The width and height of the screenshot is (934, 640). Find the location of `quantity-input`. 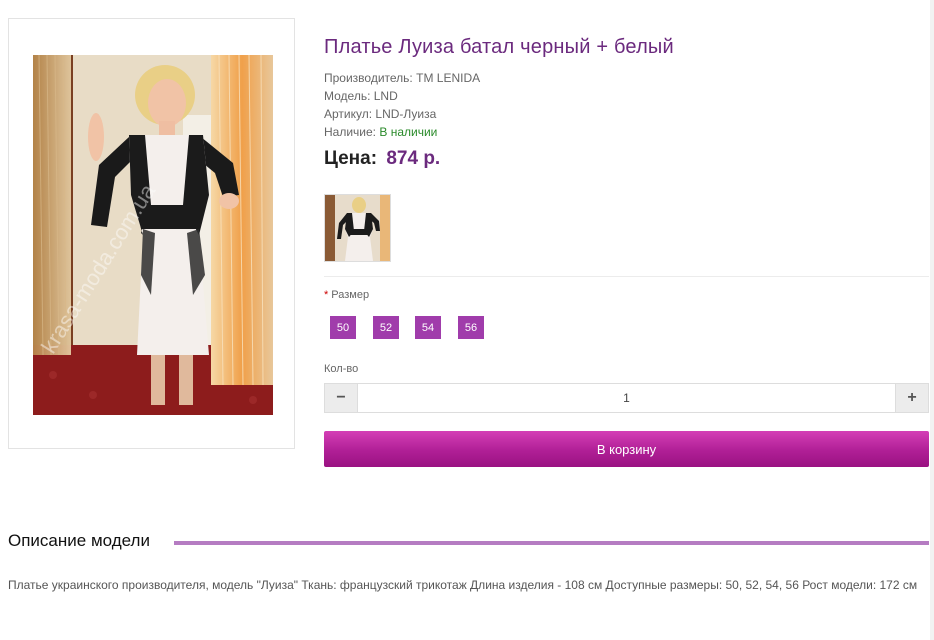

quantity-input is located at coordinates (626, 398).